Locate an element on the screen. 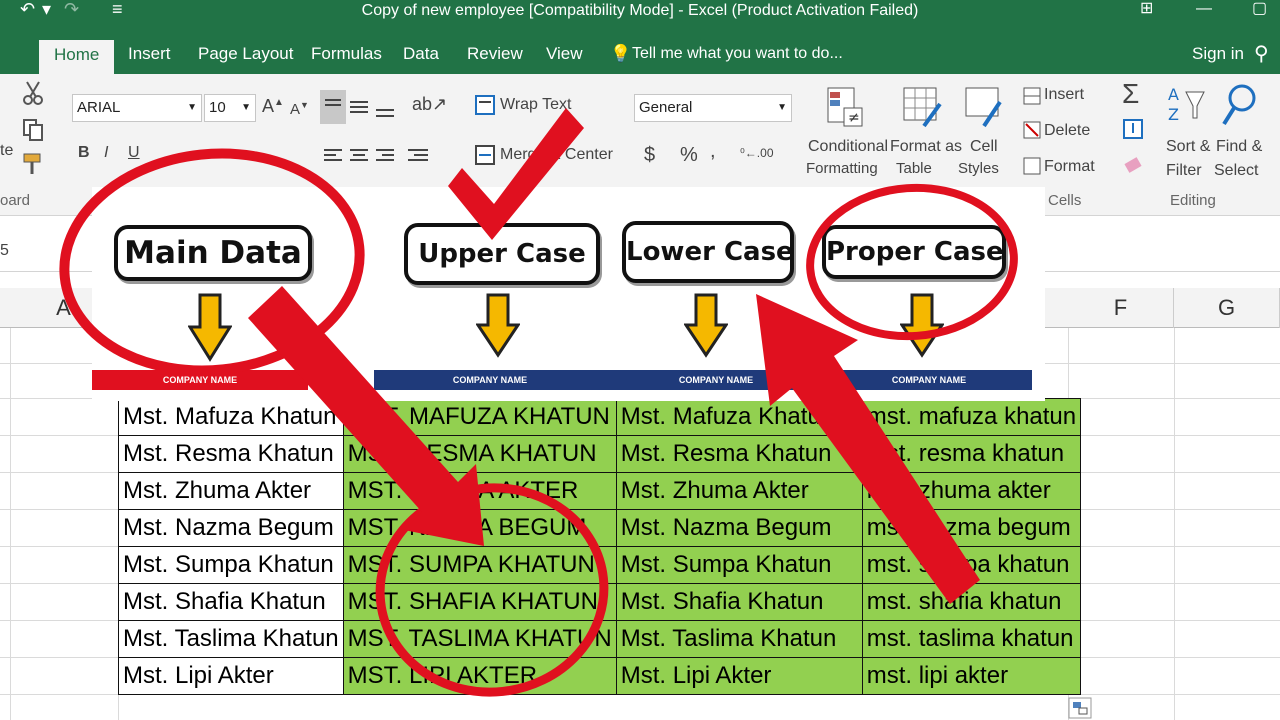 The width and height of the screenshot is (1280, 720). cell-styles-icon is located at coordinates (984, 108).